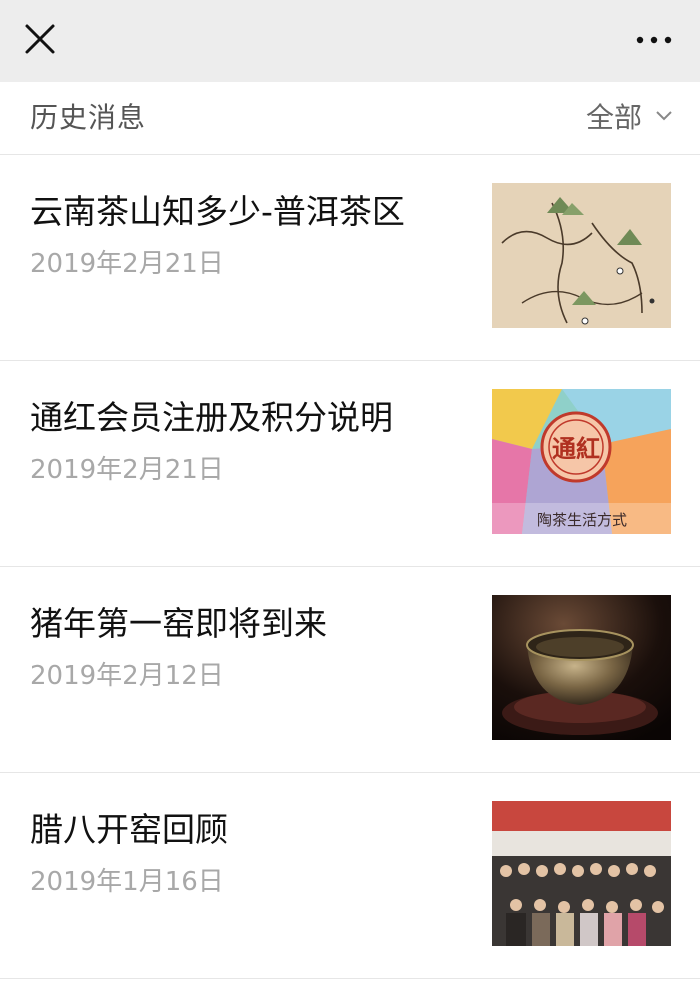 The height and width of the screenshot is (988, 700). Describe the element at coordinates (127, 882) in the screenshot. I see `article-date: 2019年1月16日` at that location.